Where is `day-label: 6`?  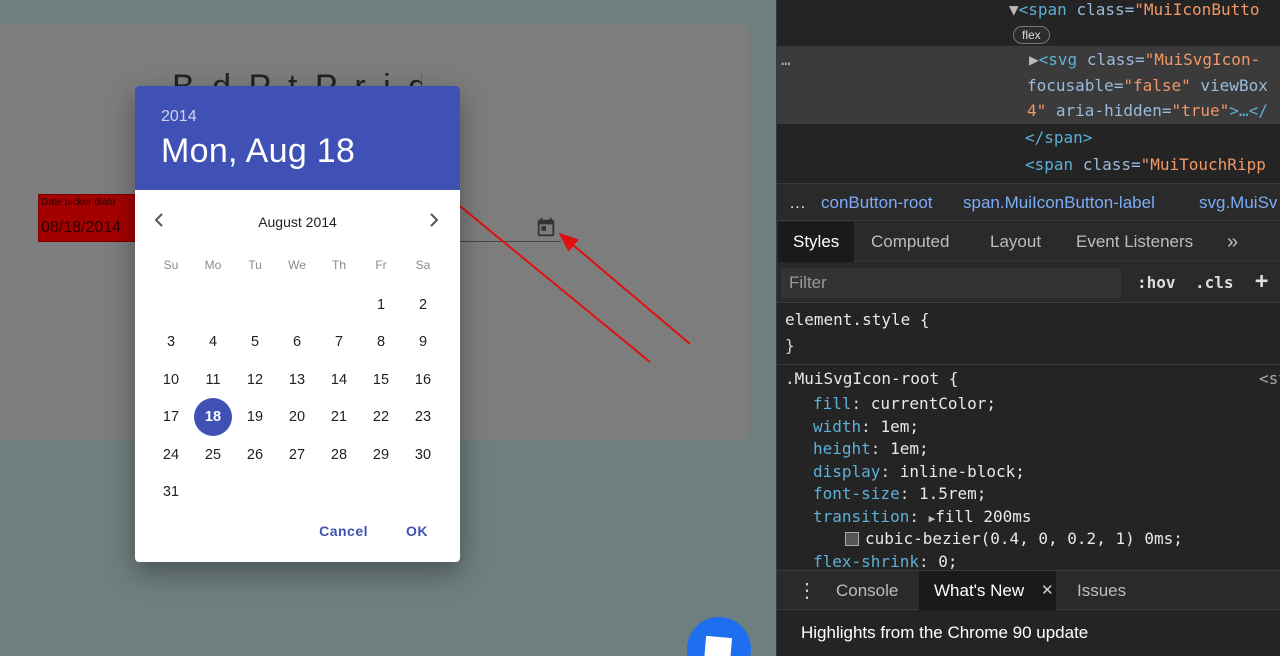
day-label: 6 is located at coordinates (297, 342).